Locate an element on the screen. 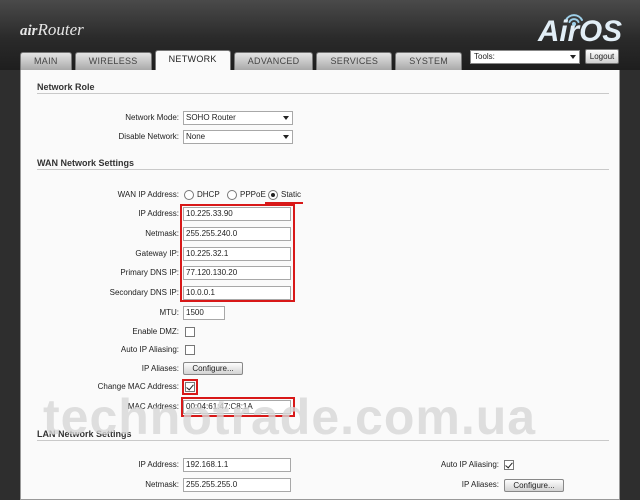 This screenshot has height=500, width=640. wan-netmask-label: Netmask: is located at coordinates (162, 233).